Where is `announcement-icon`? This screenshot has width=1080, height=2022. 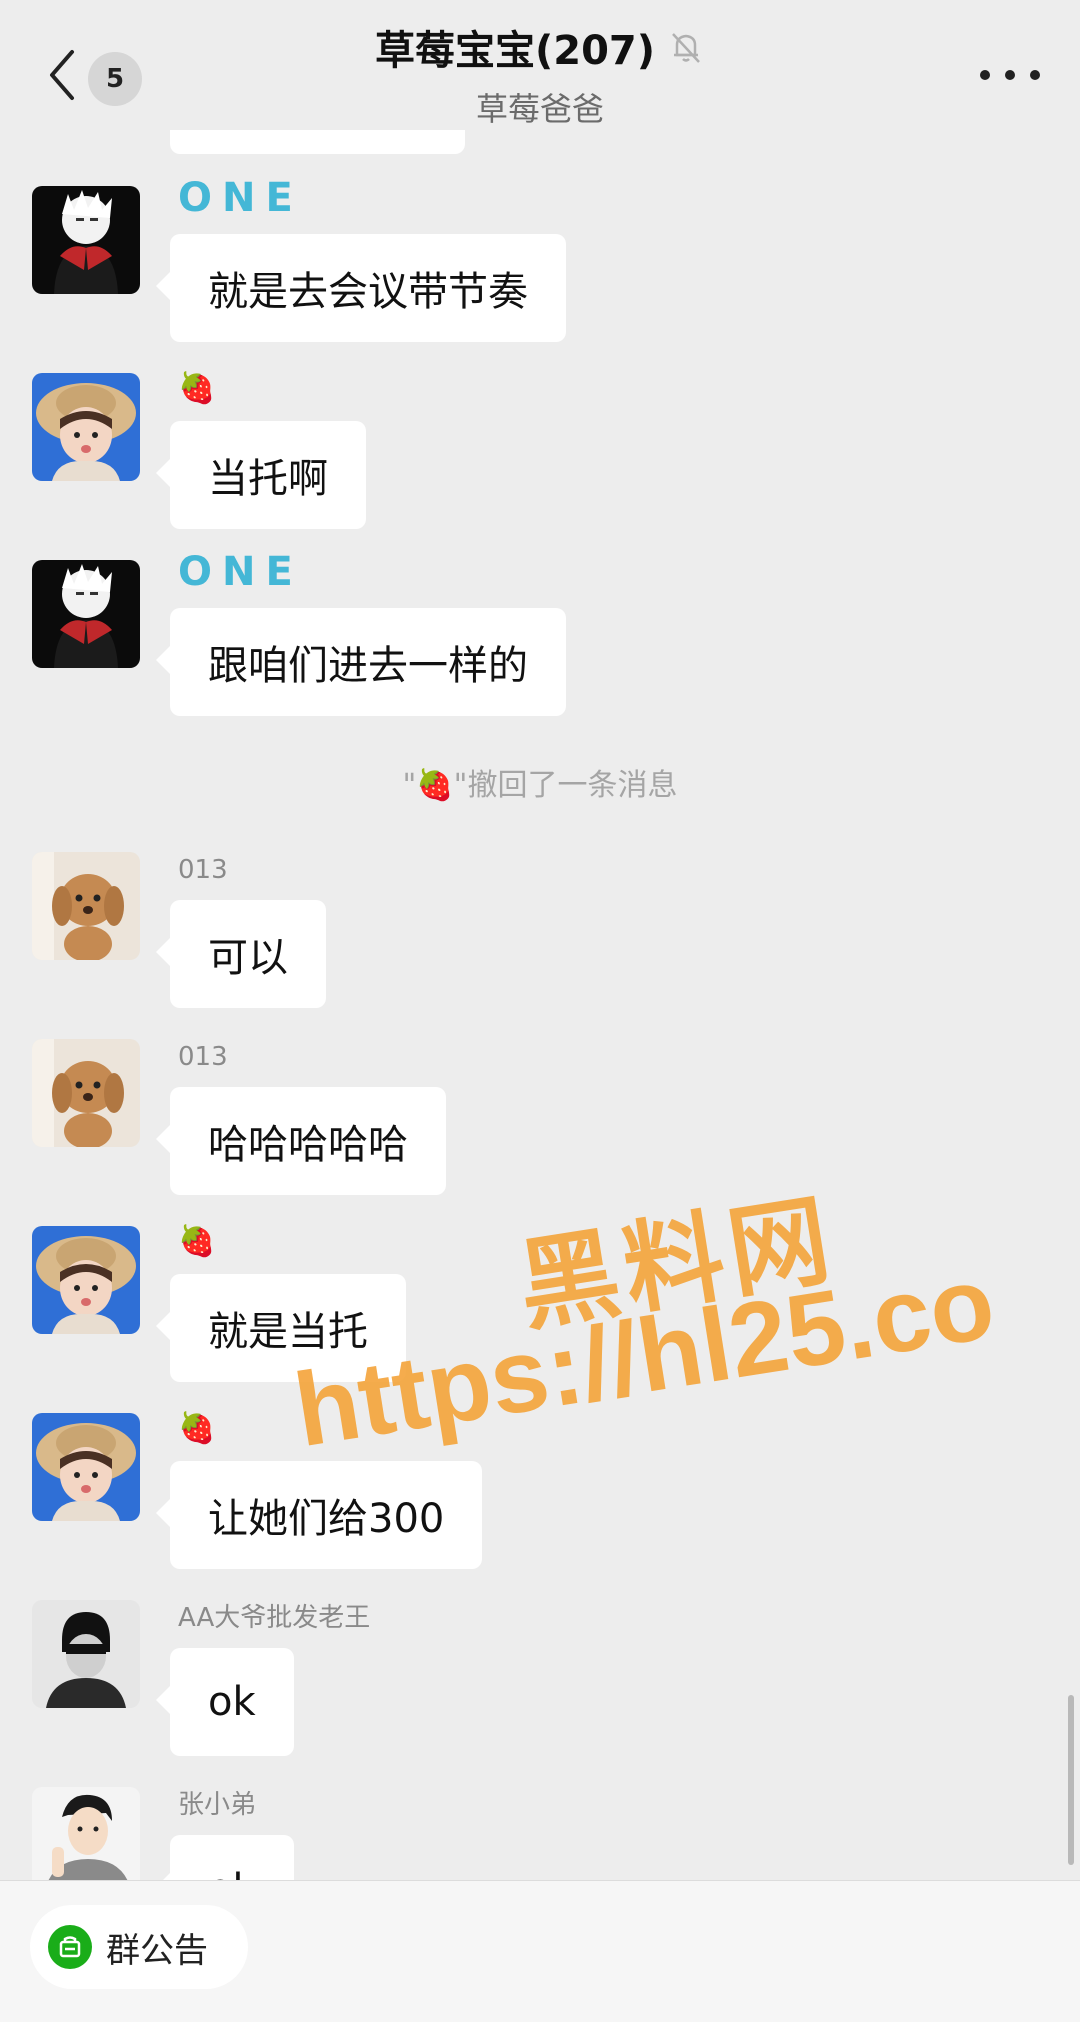
announcement-icon is located at coordinates (70, 1947).